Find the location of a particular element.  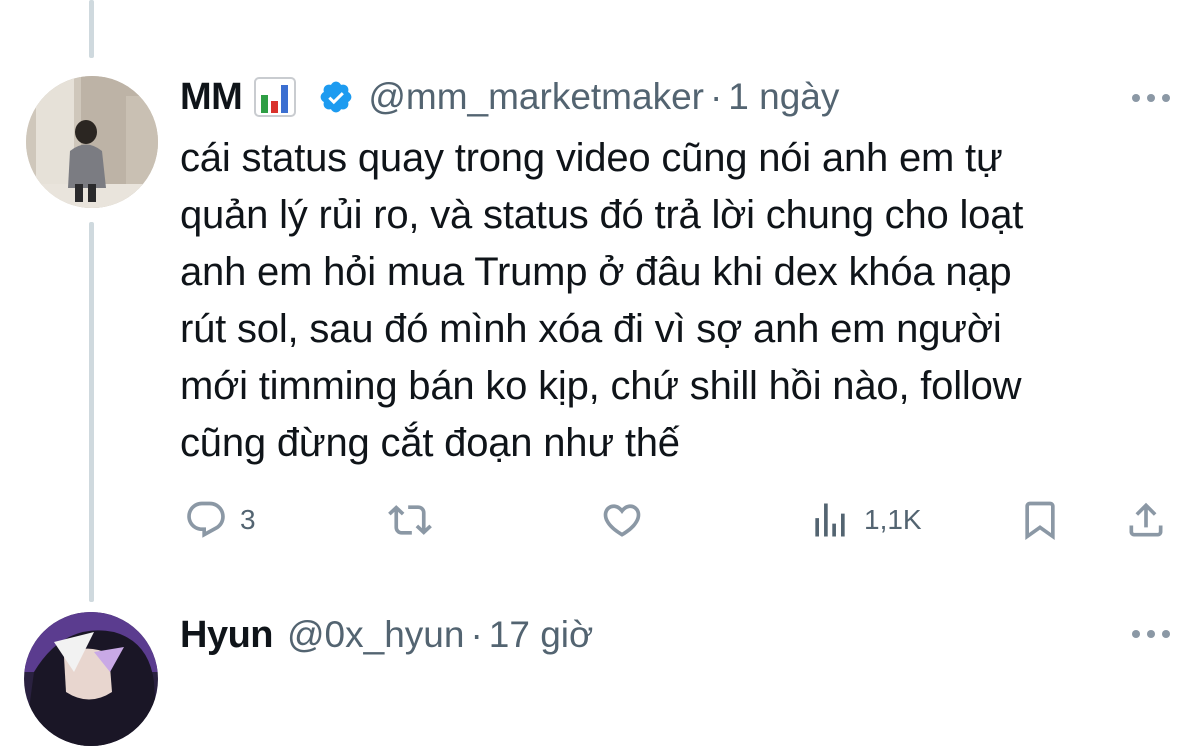

verified-badge-icon is located at coordinates (336, 97).